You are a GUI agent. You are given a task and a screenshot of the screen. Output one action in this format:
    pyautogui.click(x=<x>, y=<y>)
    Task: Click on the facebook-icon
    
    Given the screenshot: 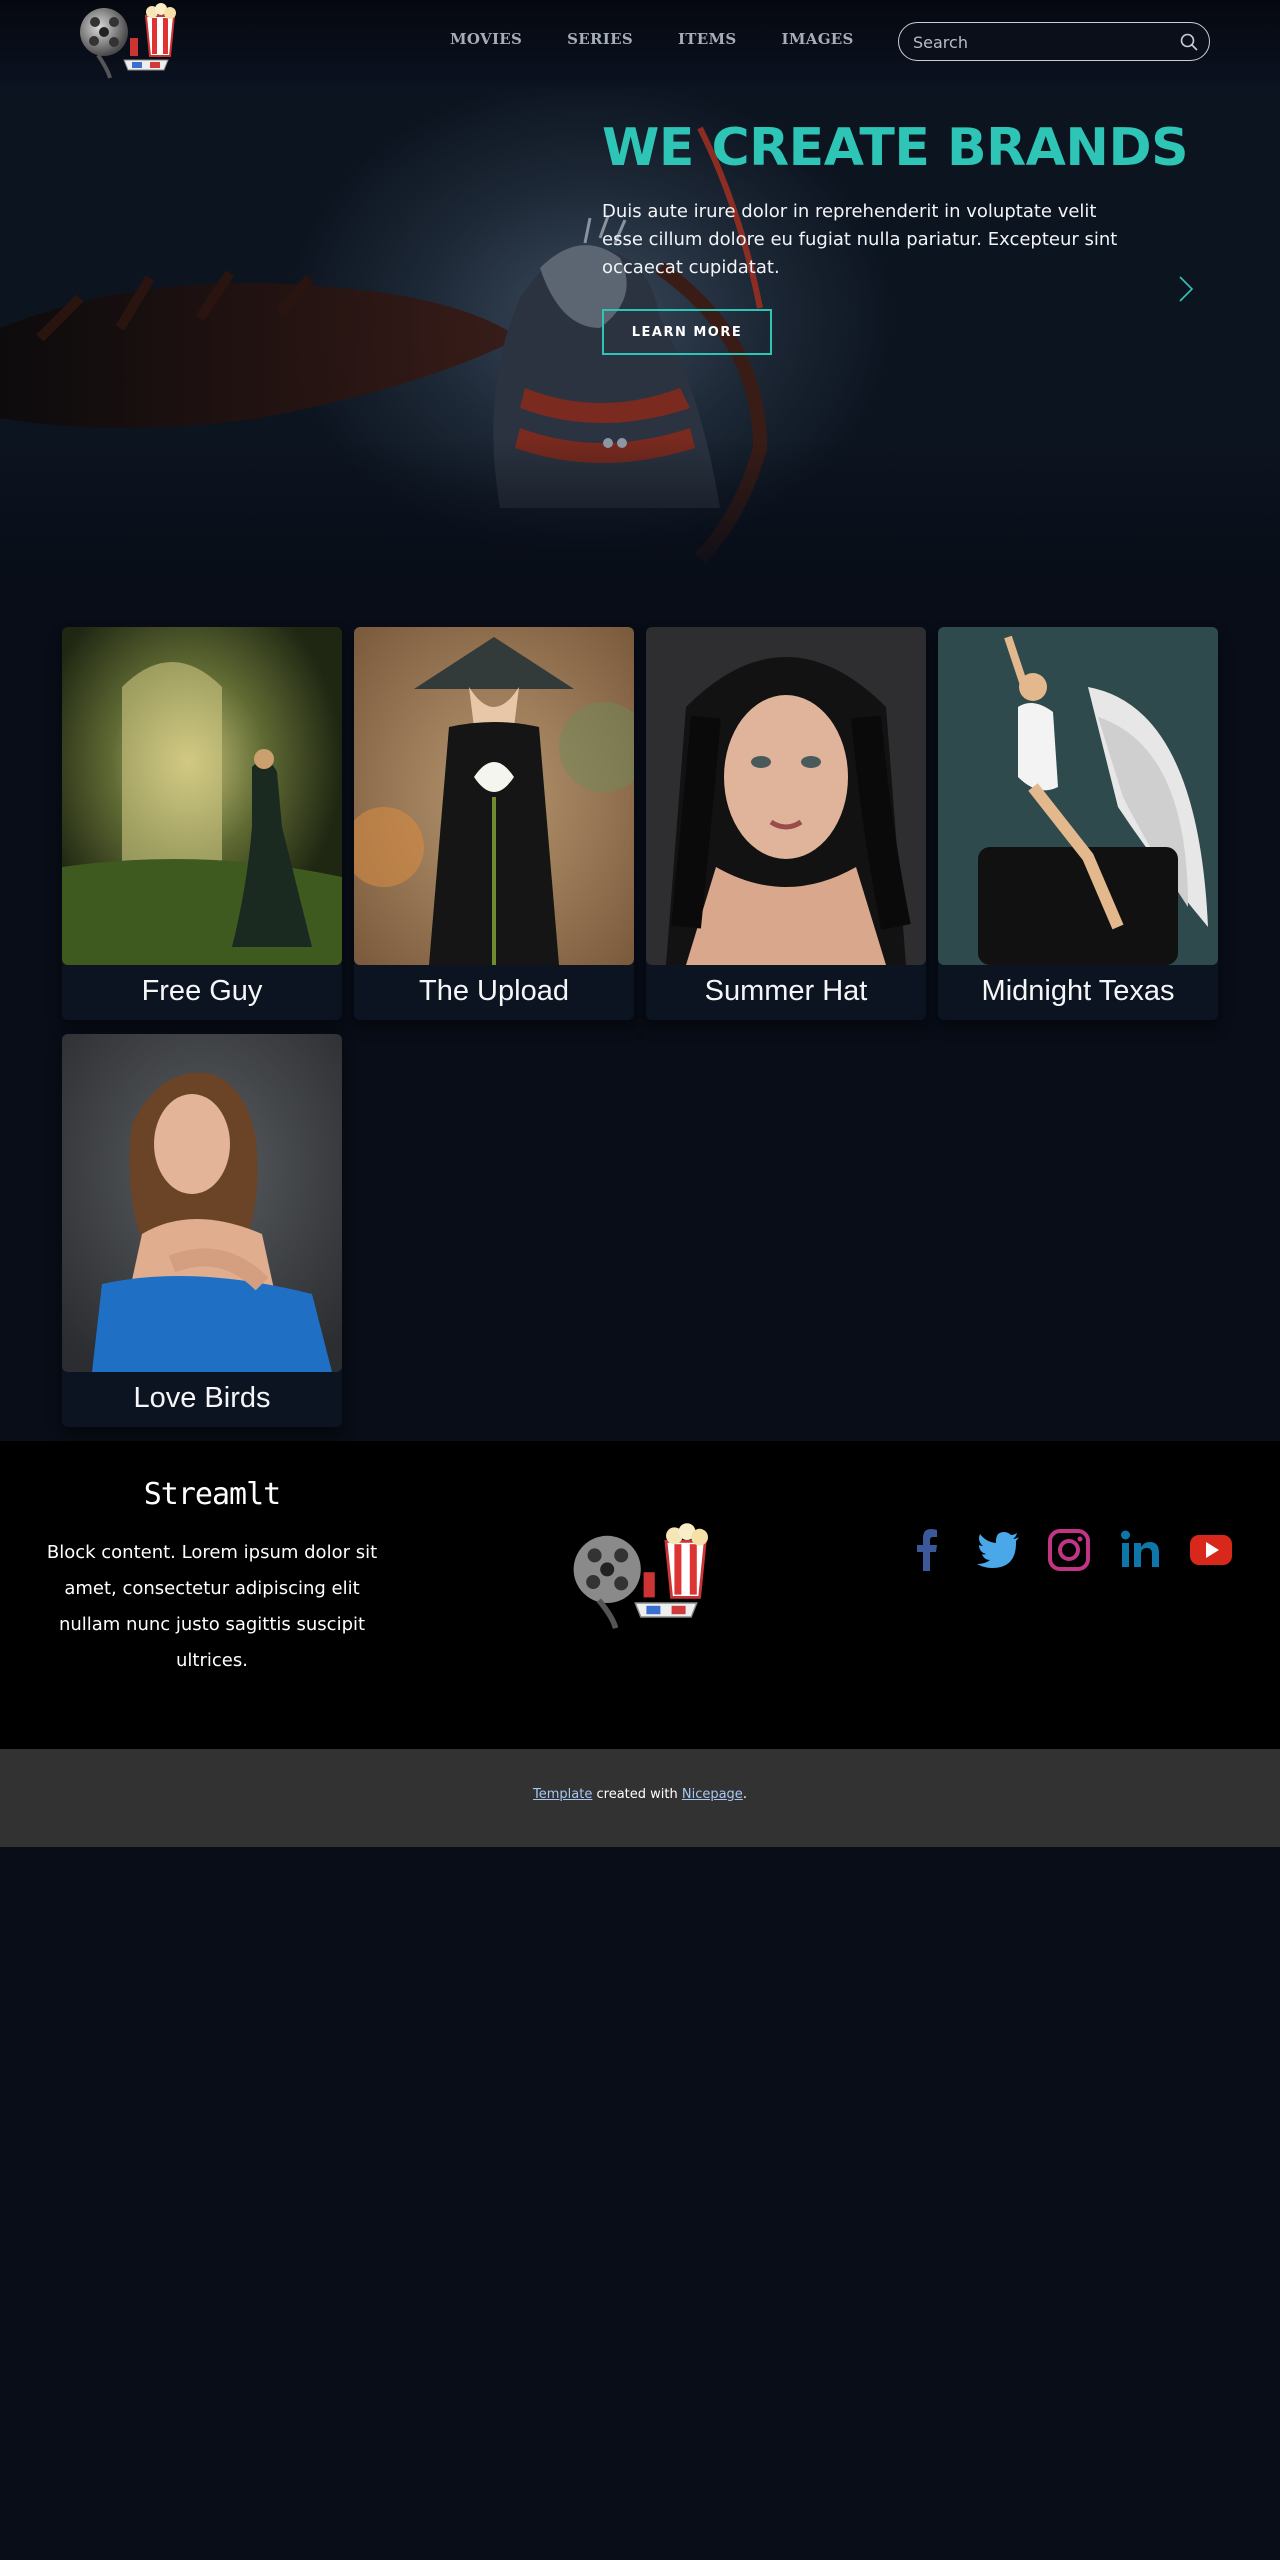 What is the action you would take?
    pyautogui.click(x=927, y=1550)
    